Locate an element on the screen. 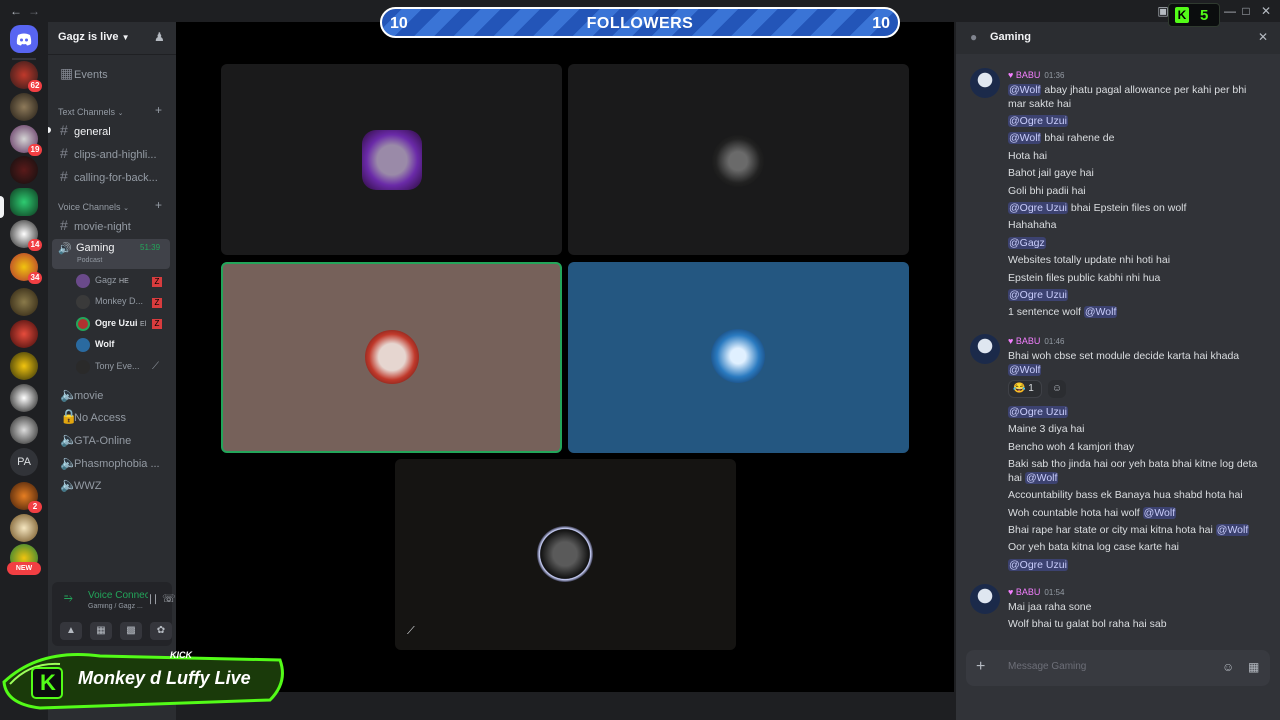 This screenshot has width=1280, height=720. message-text: Hahahaha is located at coordinates (1032, 225).